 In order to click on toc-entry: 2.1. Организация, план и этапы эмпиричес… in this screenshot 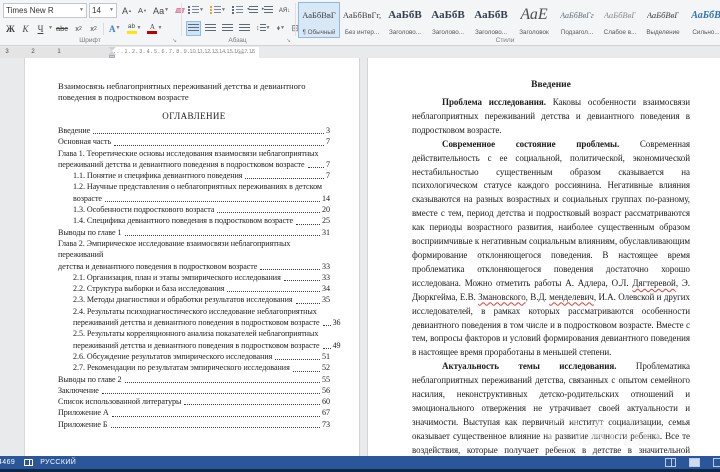, I will do `click(194, 277)`.